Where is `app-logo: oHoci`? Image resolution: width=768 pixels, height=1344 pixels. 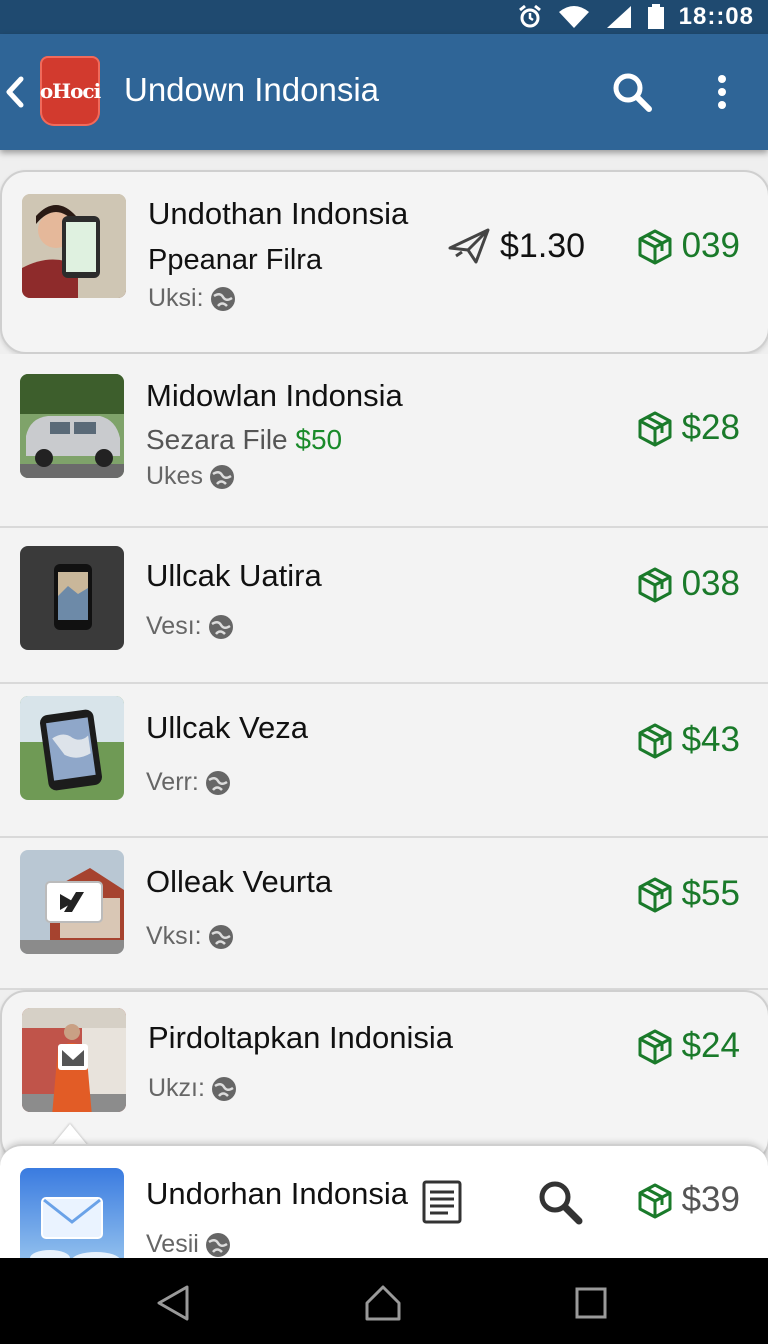 app-logo: oHoci is located at coordinates (70, 91).